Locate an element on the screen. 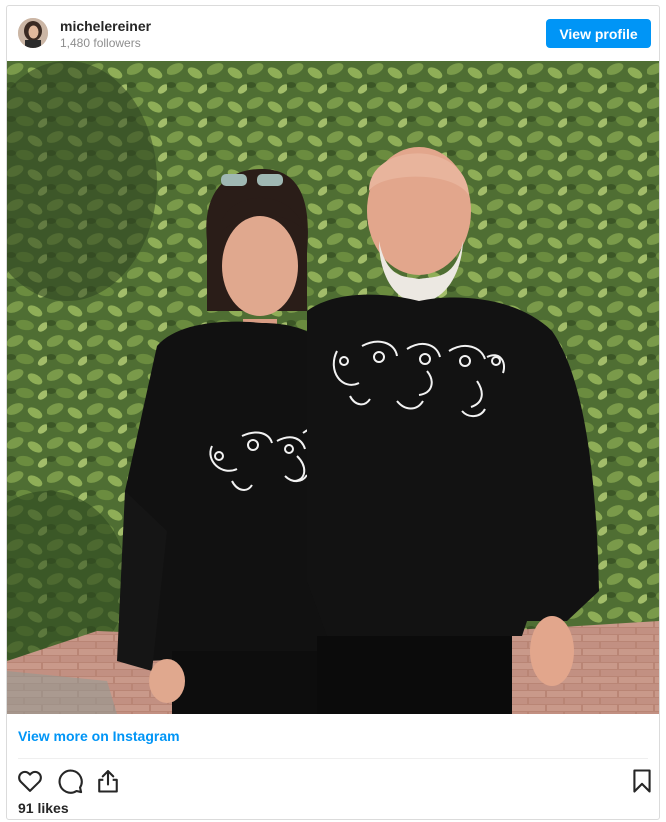  divider is located at coordinates (333, 758).